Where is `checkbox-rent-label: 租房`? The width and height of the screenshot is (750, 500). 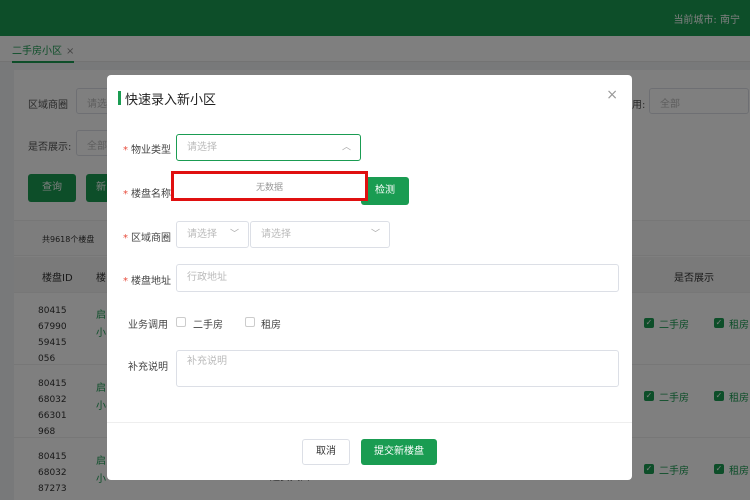 checkbox-rent-label: 租房 is located at coordinates (271, 325).